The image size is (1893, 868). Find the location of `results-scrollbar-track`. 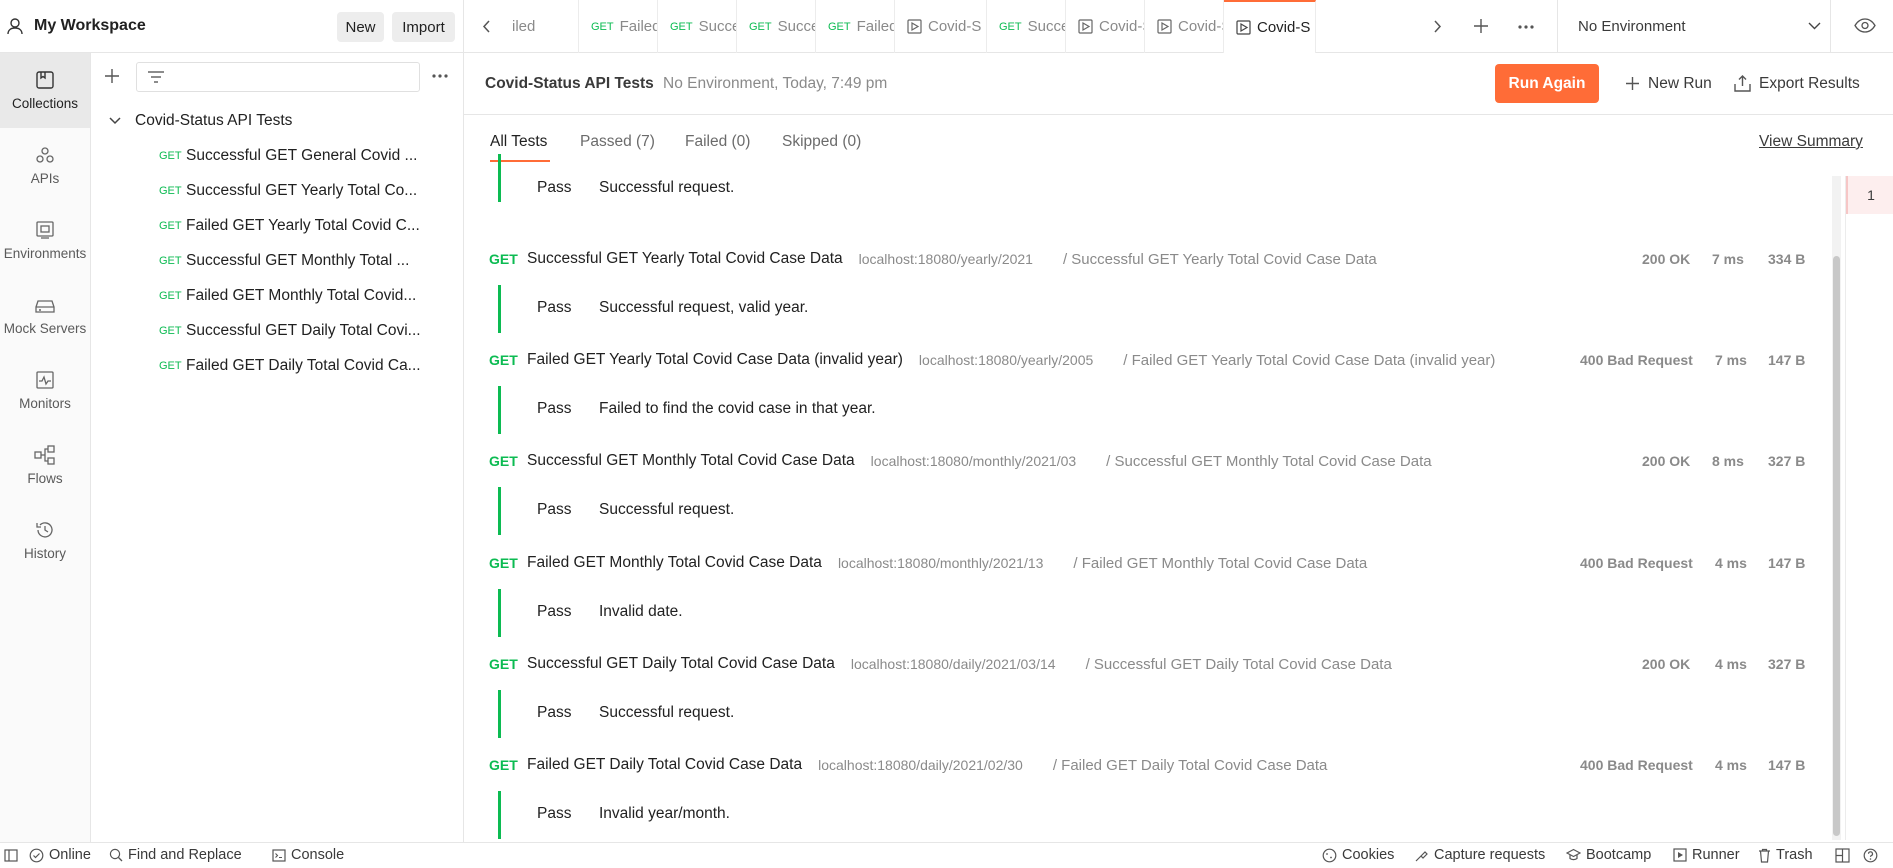

results-scrollbar-track is located at coordinates (1836, 508).